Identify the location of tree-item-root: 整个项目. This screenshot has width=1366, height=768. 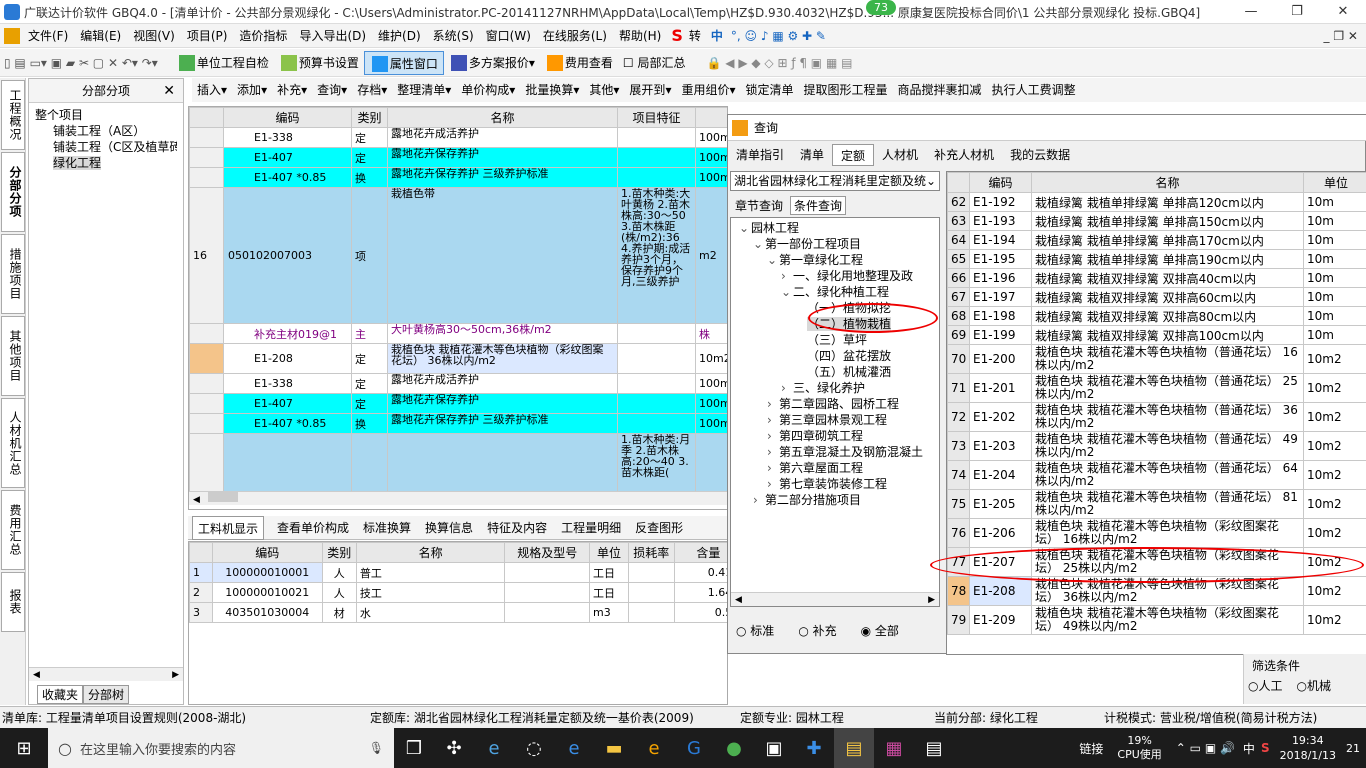
(106, 115).